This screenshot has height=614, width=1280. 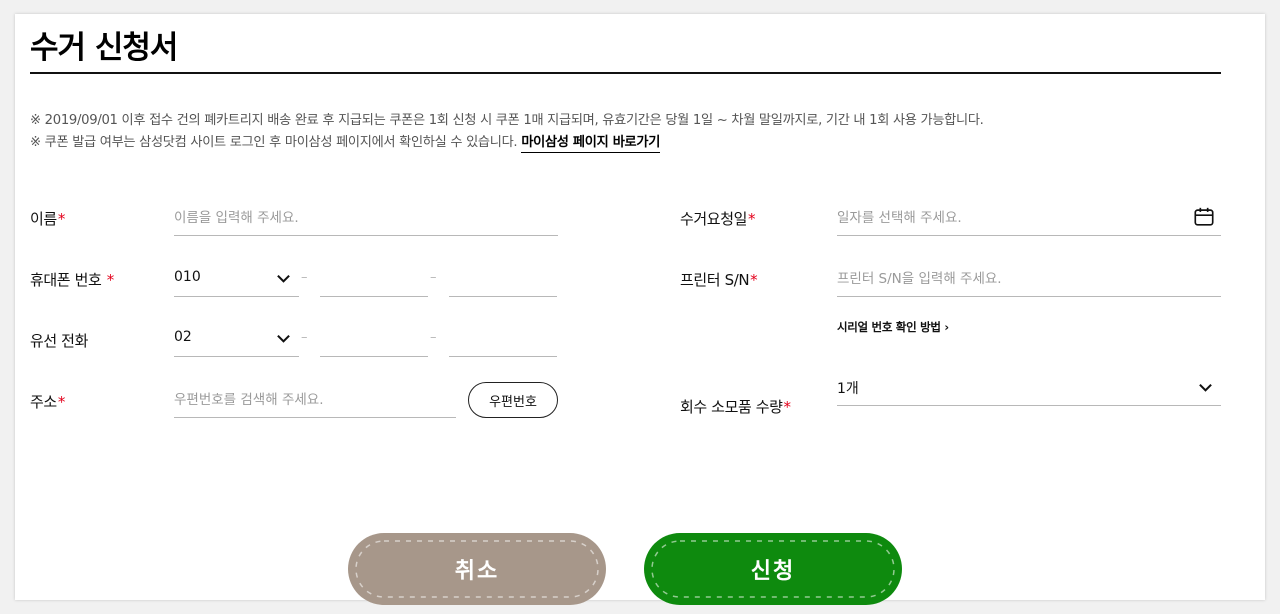 What do you see at coordinates (731, 407) in the screenshot?
I see `quantity-label-text: 회수 소모품 수량` at bounding box center [731, 407].